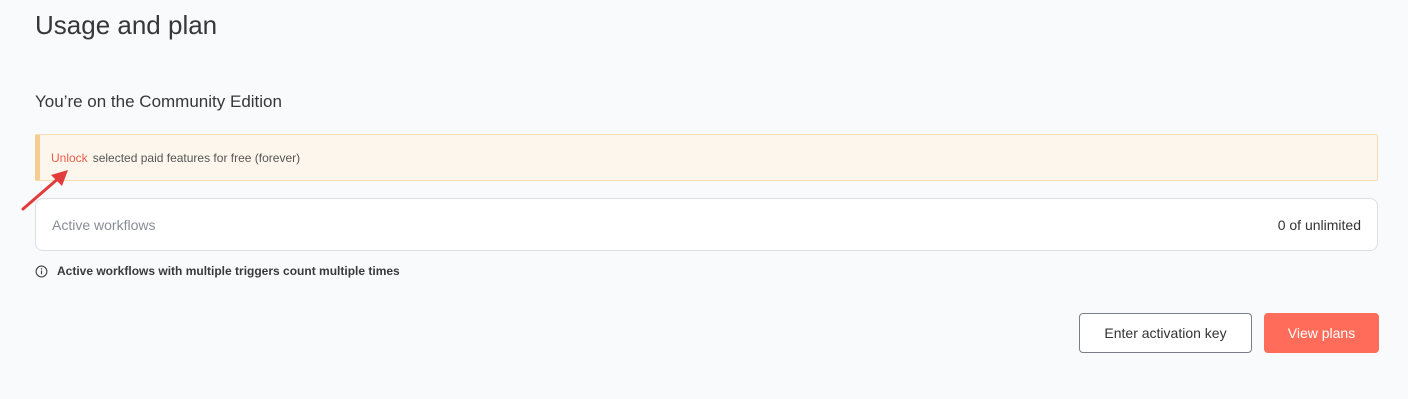  What do you see at coordinates (69, 158) in the screenshot?
I see `unlock-link: Unlock` at bounding box center [69, 158].